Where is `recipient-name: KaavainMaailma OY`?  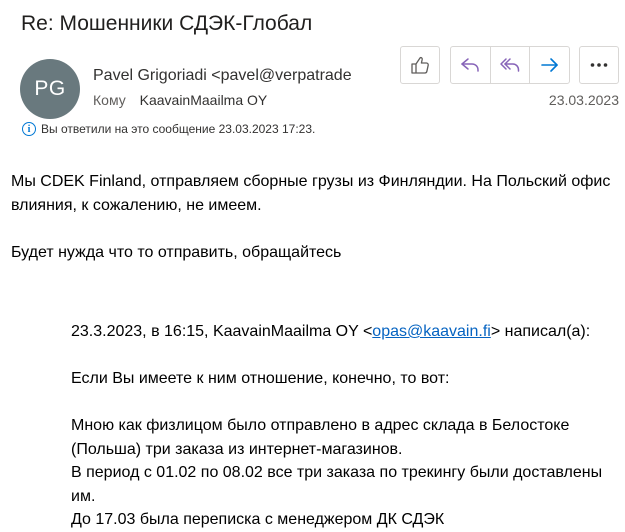 recipient-name: KaavainMaailma OY is located at coordinates (204, 100).